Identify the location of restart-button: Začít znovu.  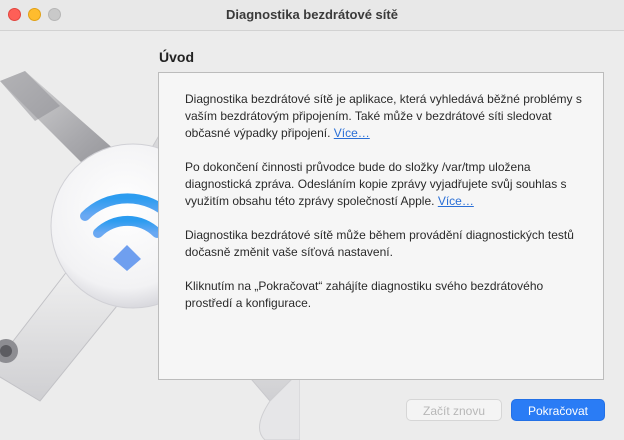
(454, 410).